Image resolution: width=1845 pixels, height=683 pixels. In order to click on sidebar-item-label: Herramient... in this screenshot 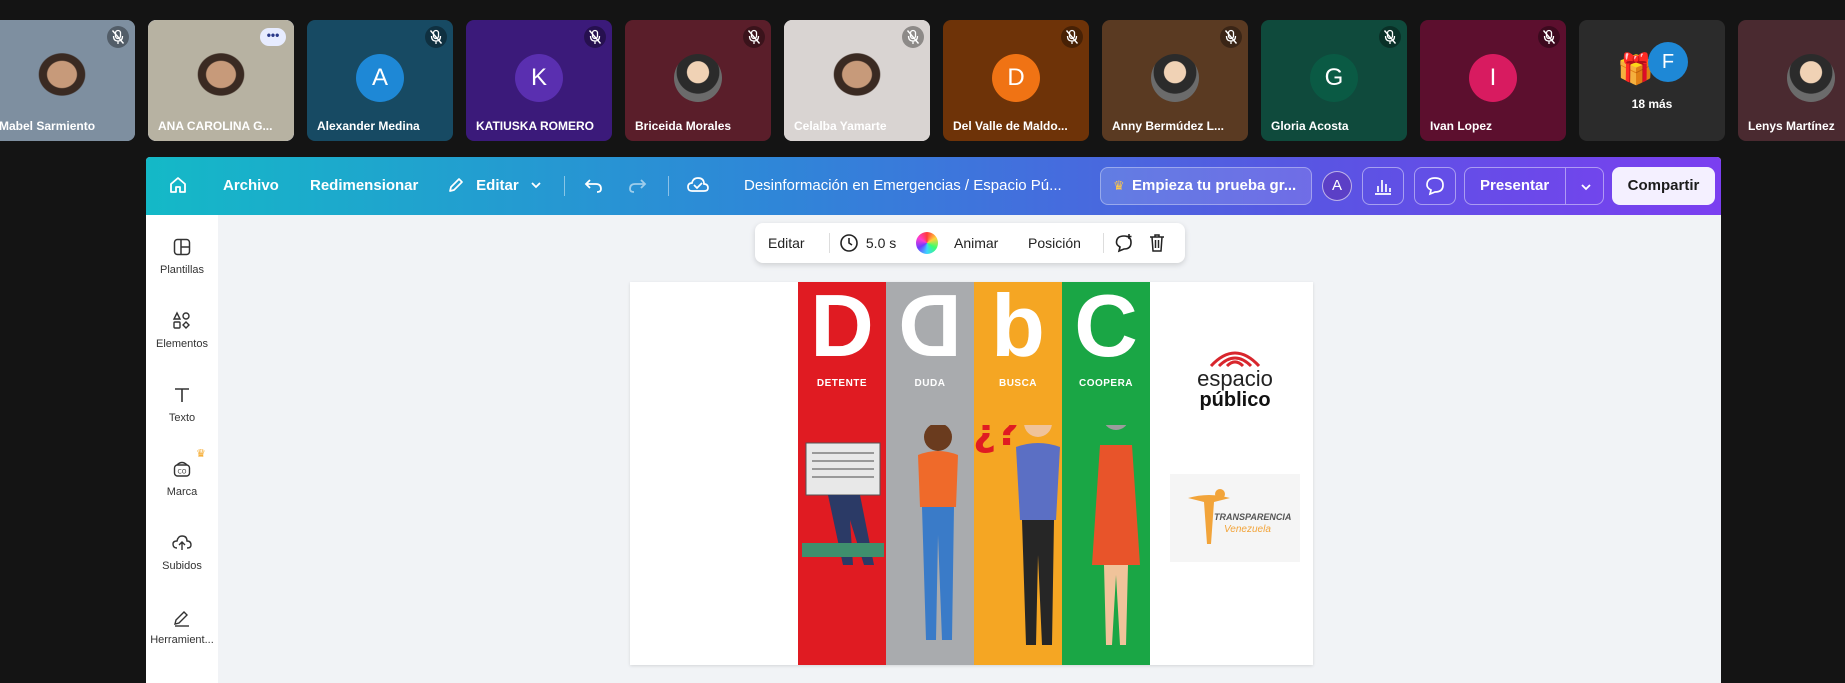, I will do `click(182, 640)`.